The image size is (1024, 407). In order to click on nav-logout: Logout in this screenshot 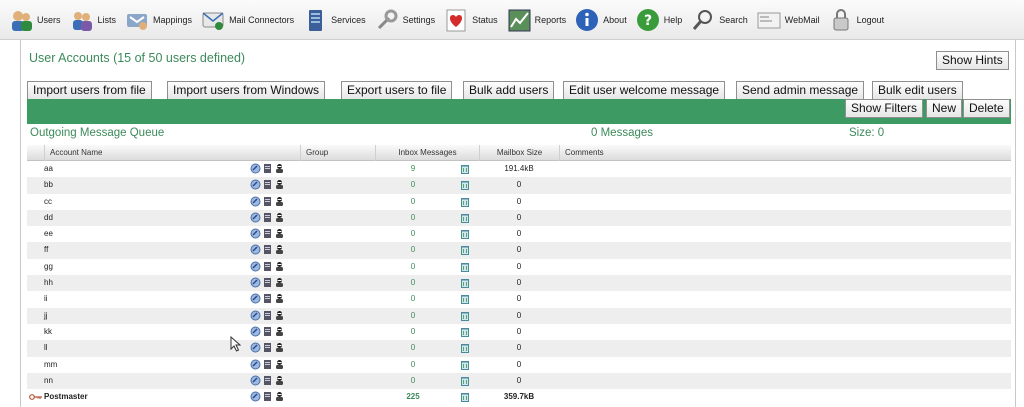, I will do `click(856, 20)`.